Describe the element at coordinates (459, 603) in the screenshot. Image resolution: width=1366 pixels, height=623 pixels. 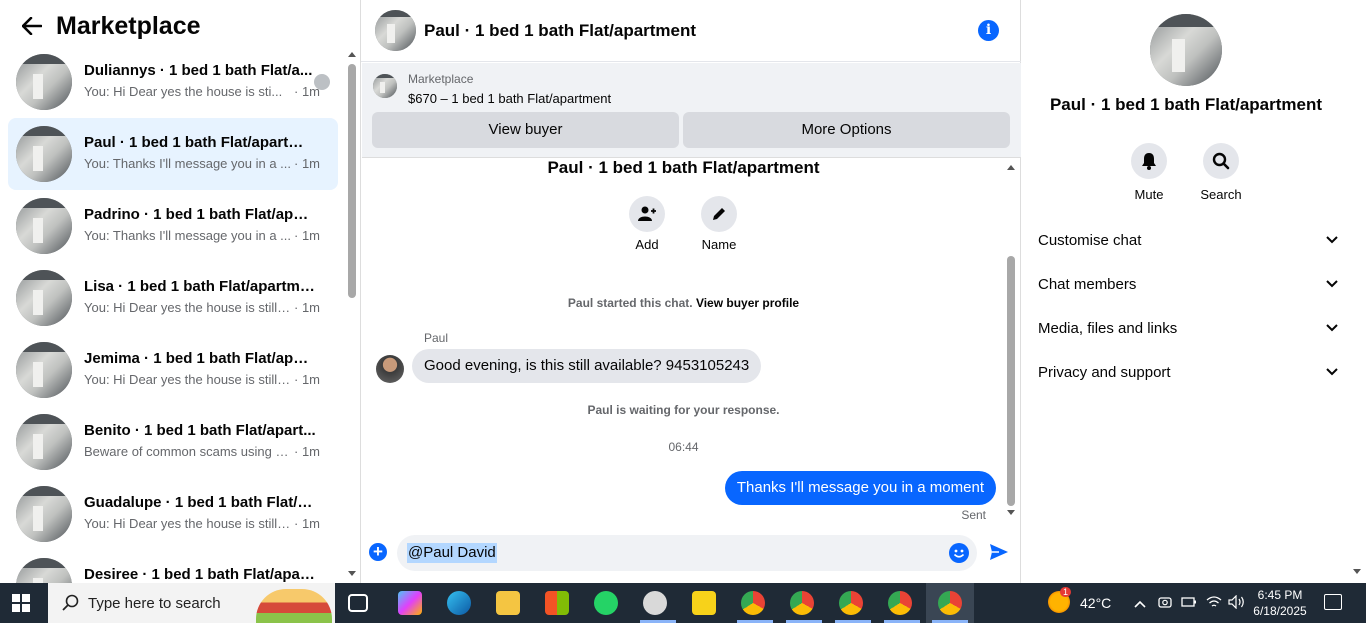
I see `edge-browser-icon` at that location.